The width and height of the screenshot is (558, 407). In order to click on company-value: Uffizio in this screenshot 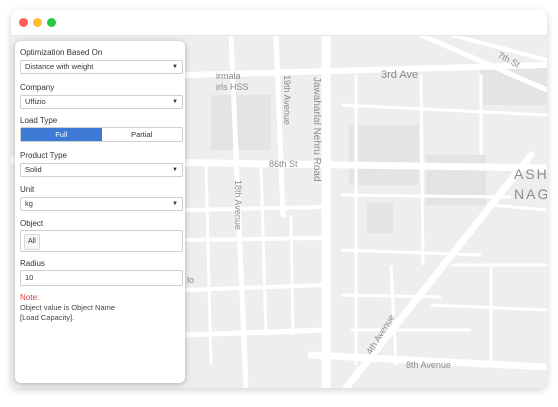, I will do `click(35, 101)`.